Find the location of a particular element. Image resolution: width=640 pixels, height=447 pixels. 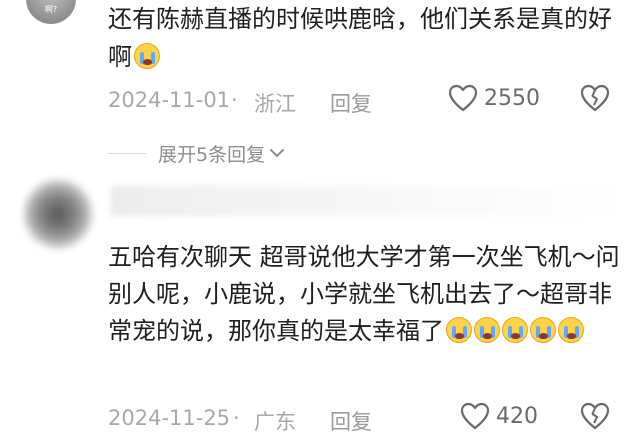

comment-date: 2024-11-25 is located at coordinates (169, 418).